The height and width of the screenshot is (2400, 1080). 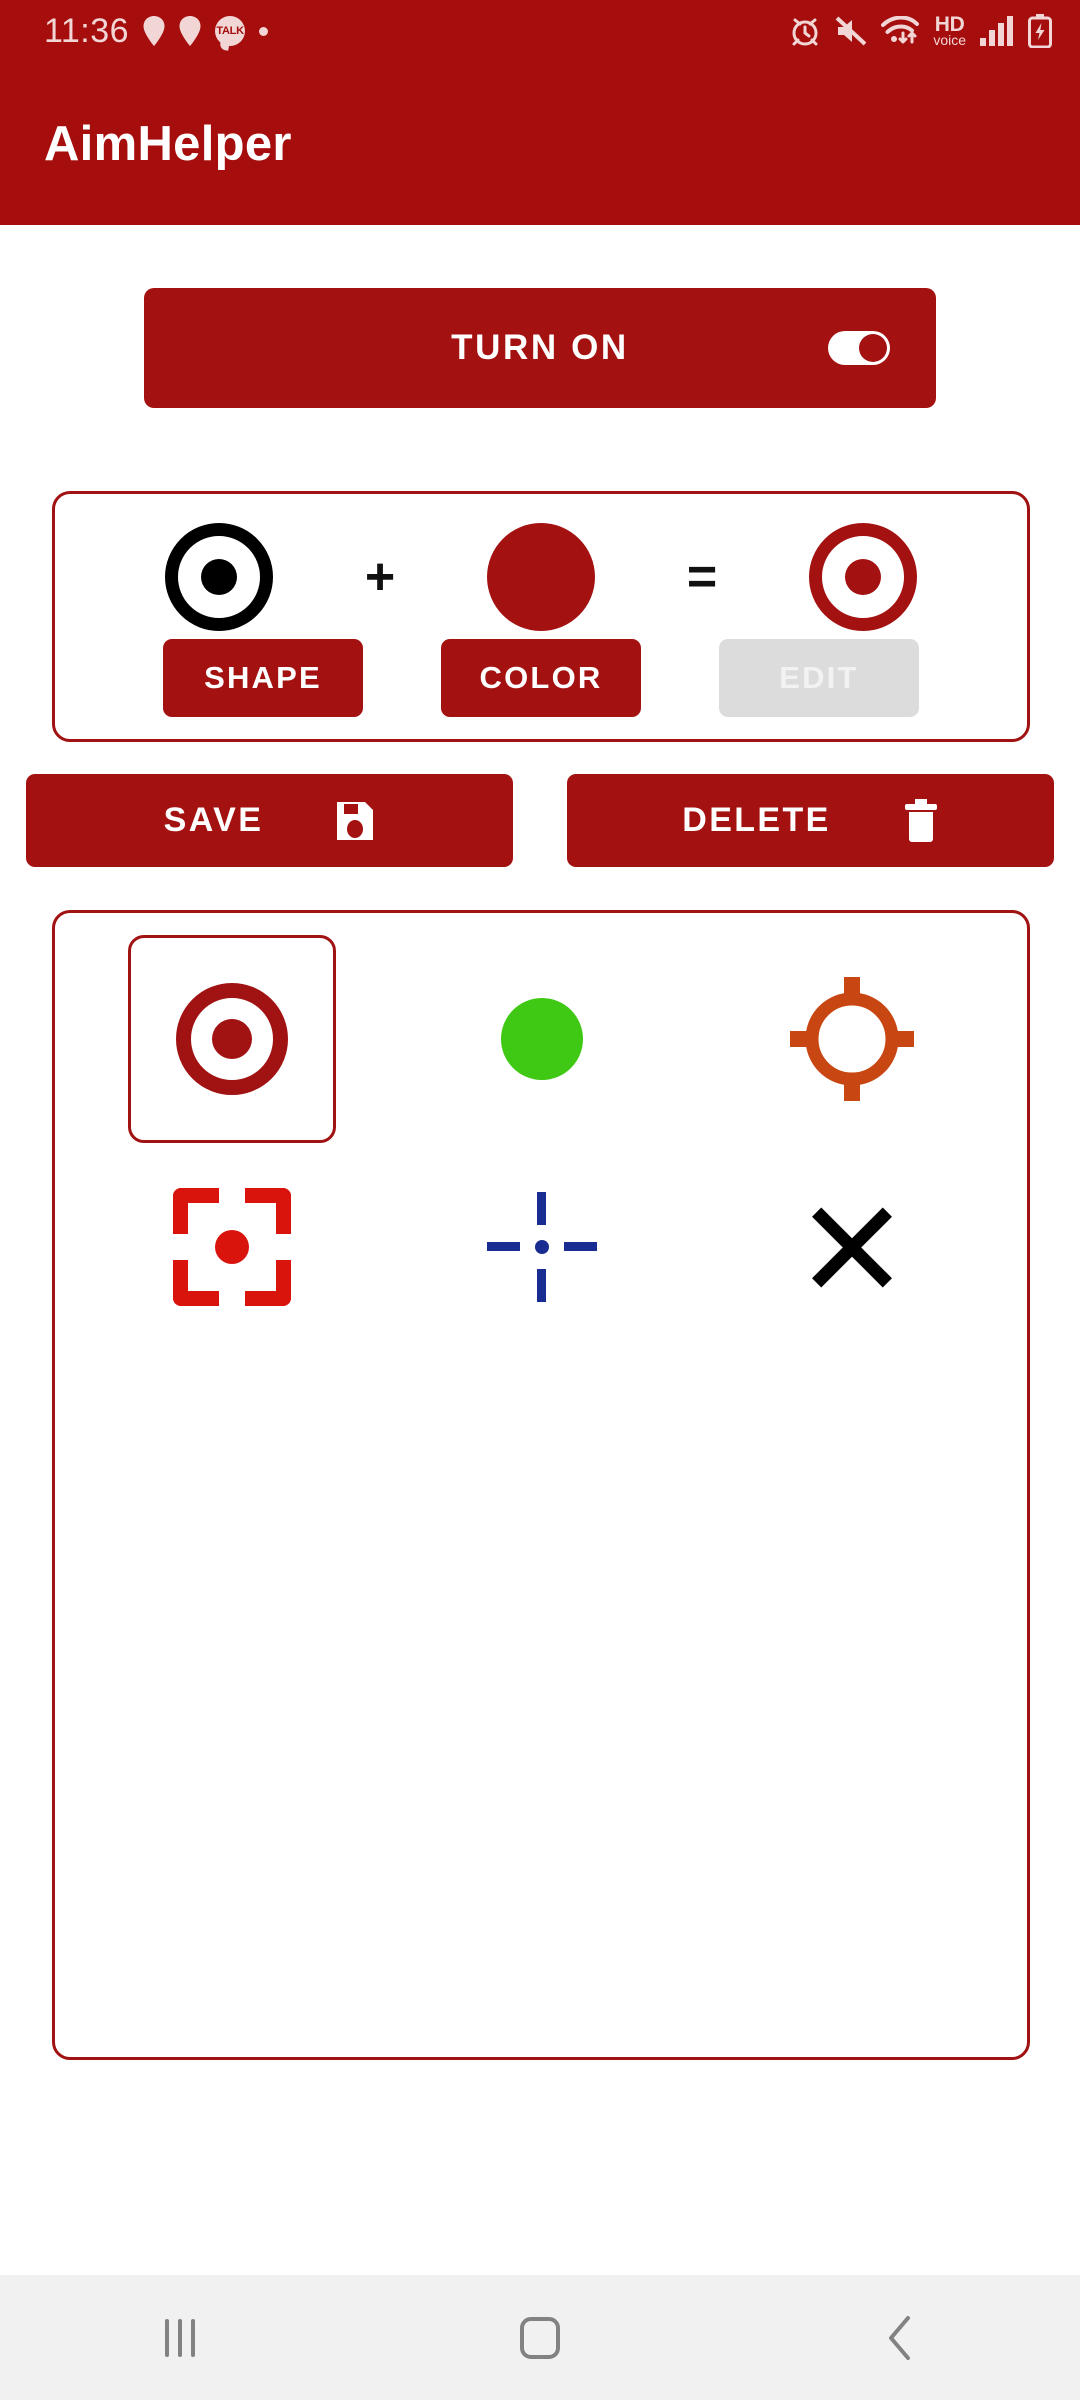 What do you see at coordinates (263, 678) in the screenshot?
I see `shape-button: SHAPE` at bounding box center [263, 678].